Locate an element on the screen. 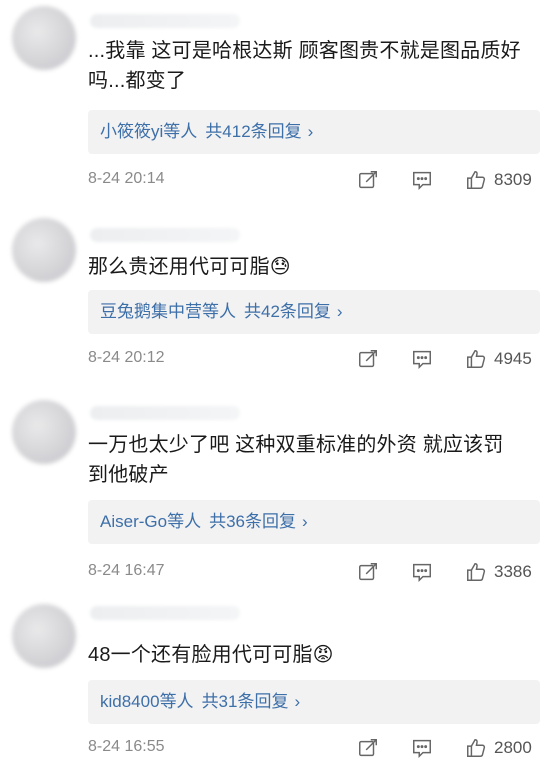 The image size is (550, 770). reply-summary-text: Aiser-Go等人 共36条回复 › is located at coordinates (204, 522).